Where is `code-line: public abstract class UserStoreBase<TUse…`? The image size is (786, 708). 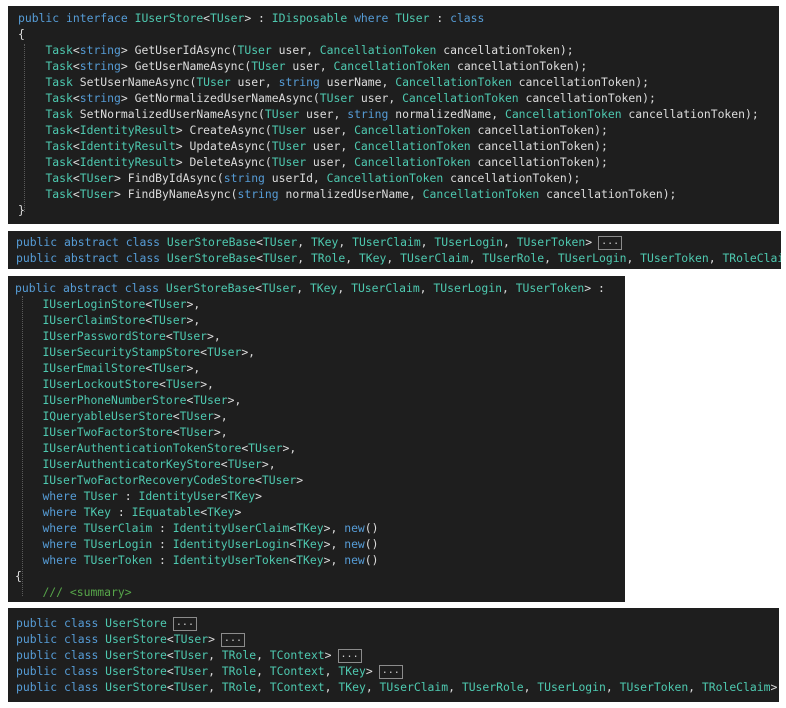 code-line: public abstract class UserStoreBase<TUse… is located at coordinates (398, 258).